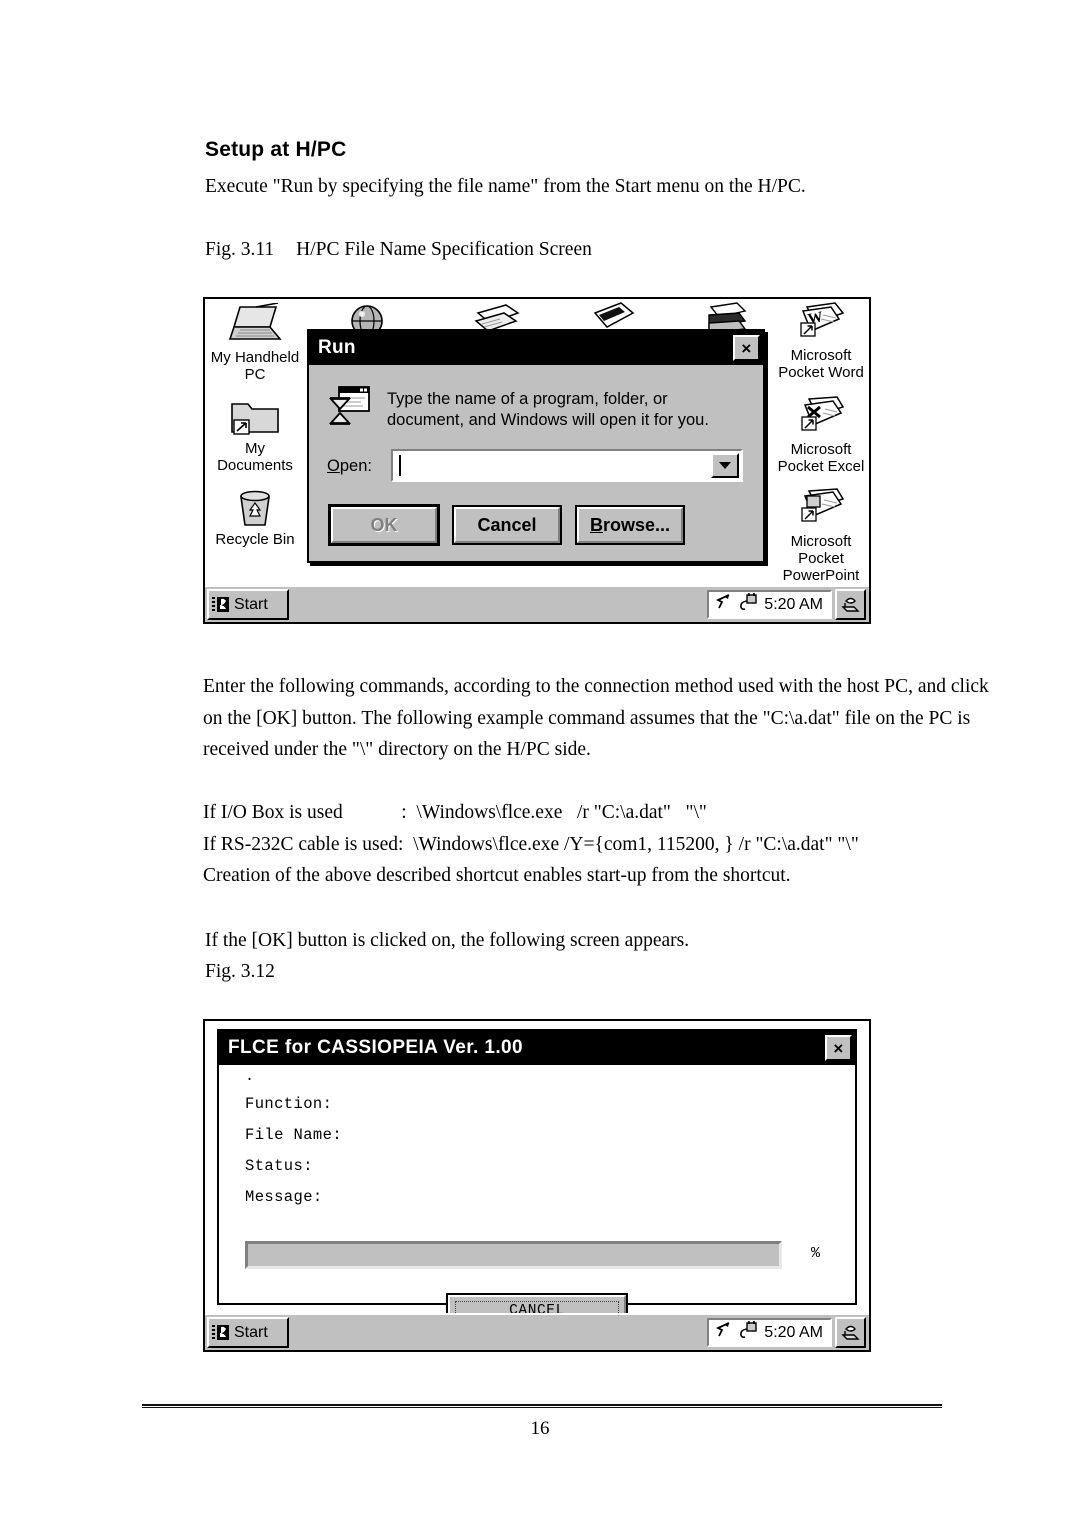 Image resolution: width=1080 pixels, height=1528 pixels. What do you see at coordinates (725, 465) in the screenshot?
I see `chevron-down-icon` at bounding box center [725, 465].